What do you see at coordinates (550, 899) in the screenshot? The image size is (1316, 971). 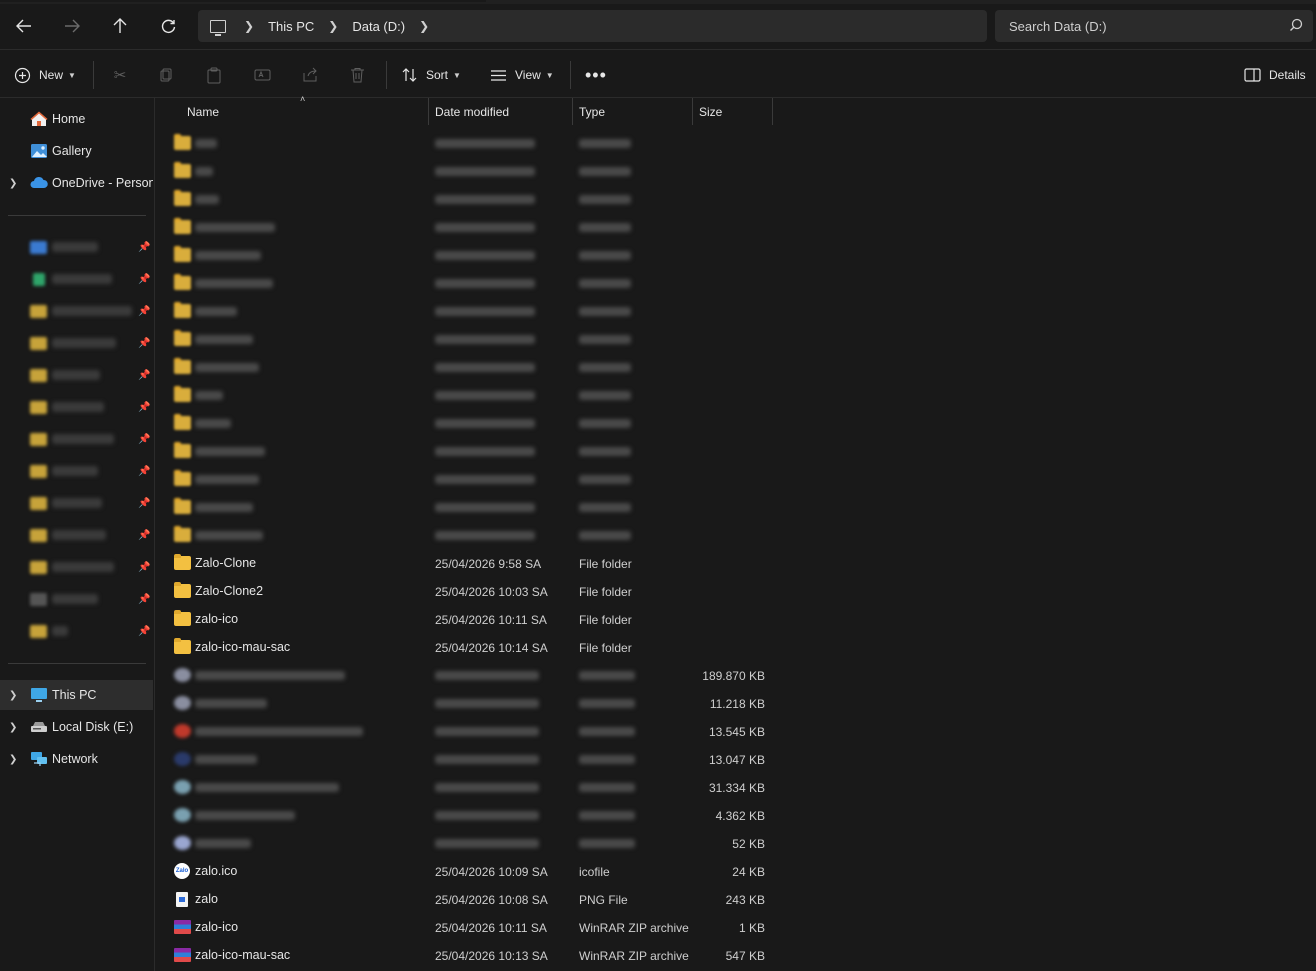 I see `table-row: zalo 25/04/2026 10:08 SA PNG File 243 KB` at bounding box center [550, 899].